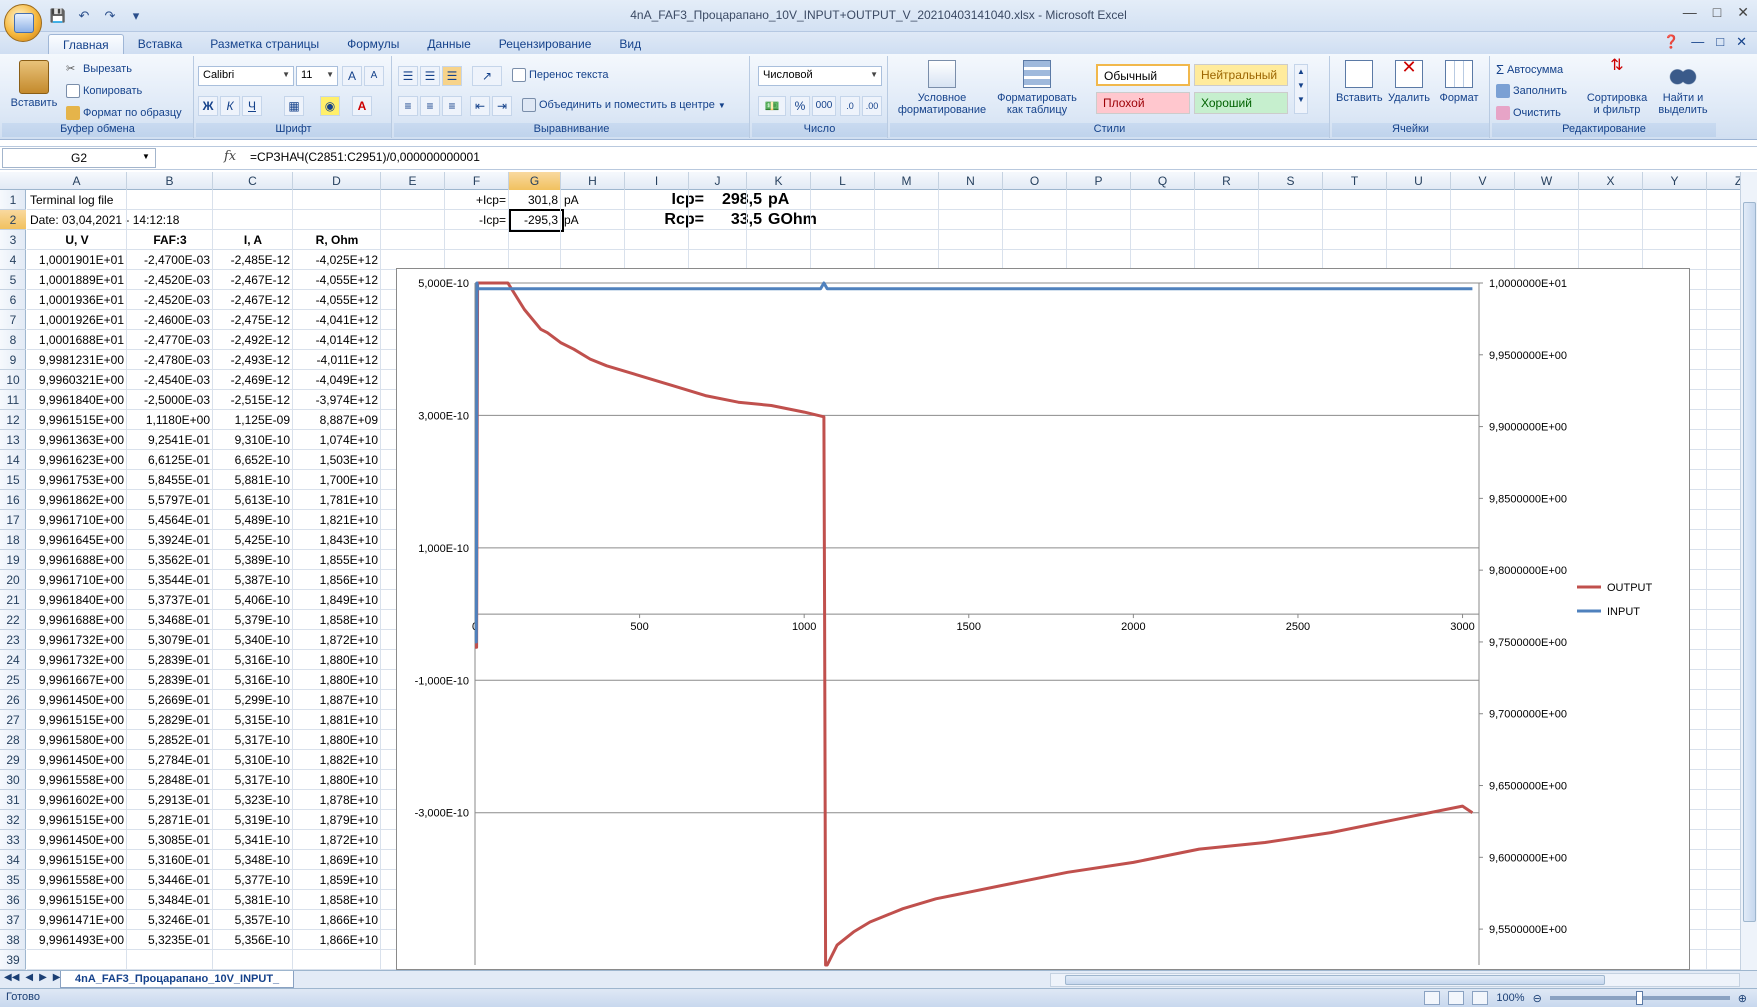  Describe the element at coordinates (170, 860) in the screenshot. I see `data-cell: 5,3160E-01` at that location.